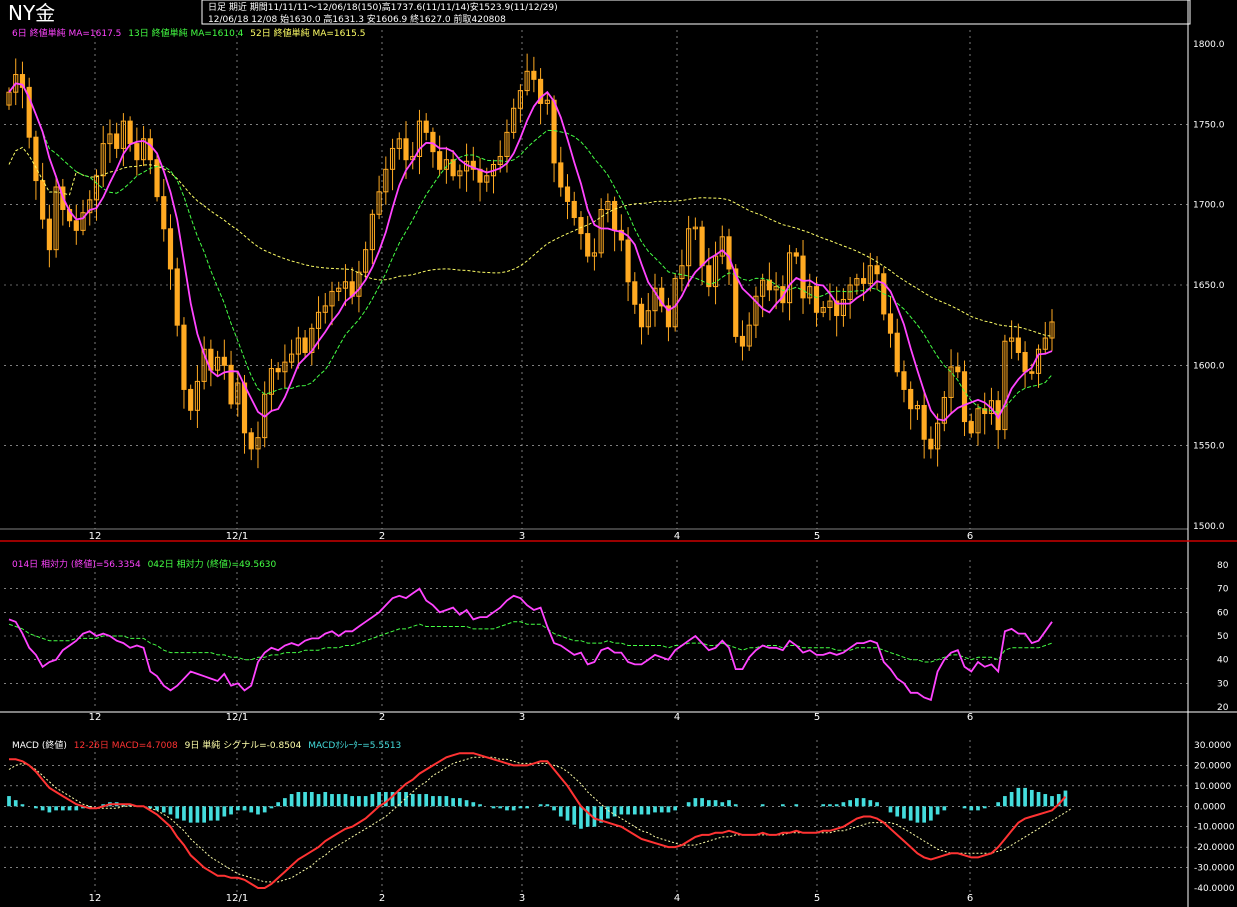  What do you see at coordinates (1210, 807) in the screenshot?
I see `macd-tick-label: 0.0000` at bounding box center [1210, 807].